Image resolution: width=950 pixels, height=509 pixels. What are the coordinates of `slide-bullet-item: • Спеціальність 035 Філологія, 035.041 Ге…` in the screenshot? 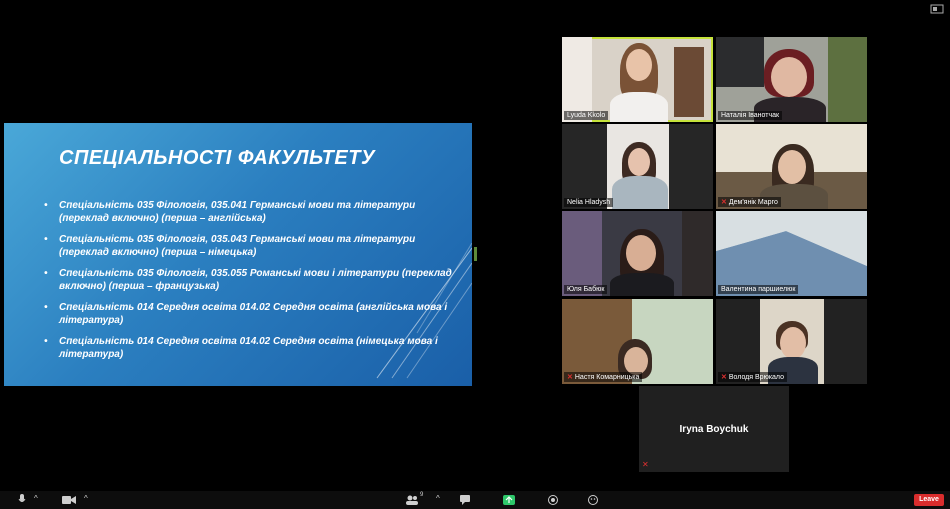 It's located at (230, 212).